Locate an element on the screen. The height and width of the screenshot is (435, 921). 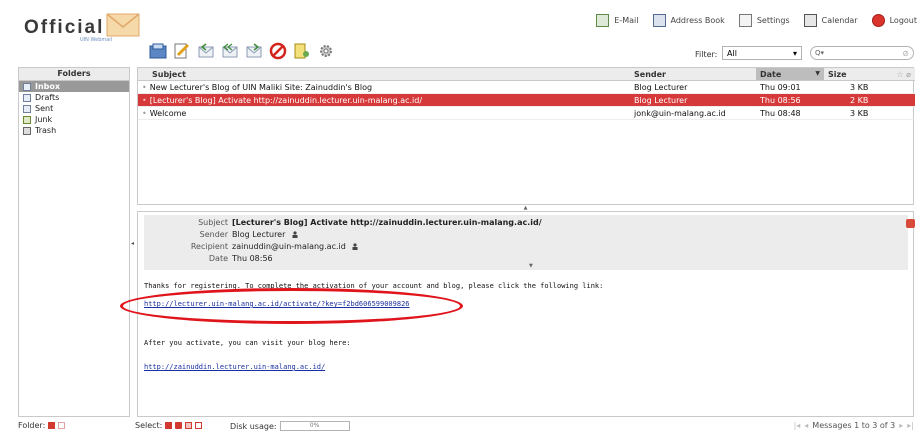
column-date-label: Date is located at coordinates (771, 74).